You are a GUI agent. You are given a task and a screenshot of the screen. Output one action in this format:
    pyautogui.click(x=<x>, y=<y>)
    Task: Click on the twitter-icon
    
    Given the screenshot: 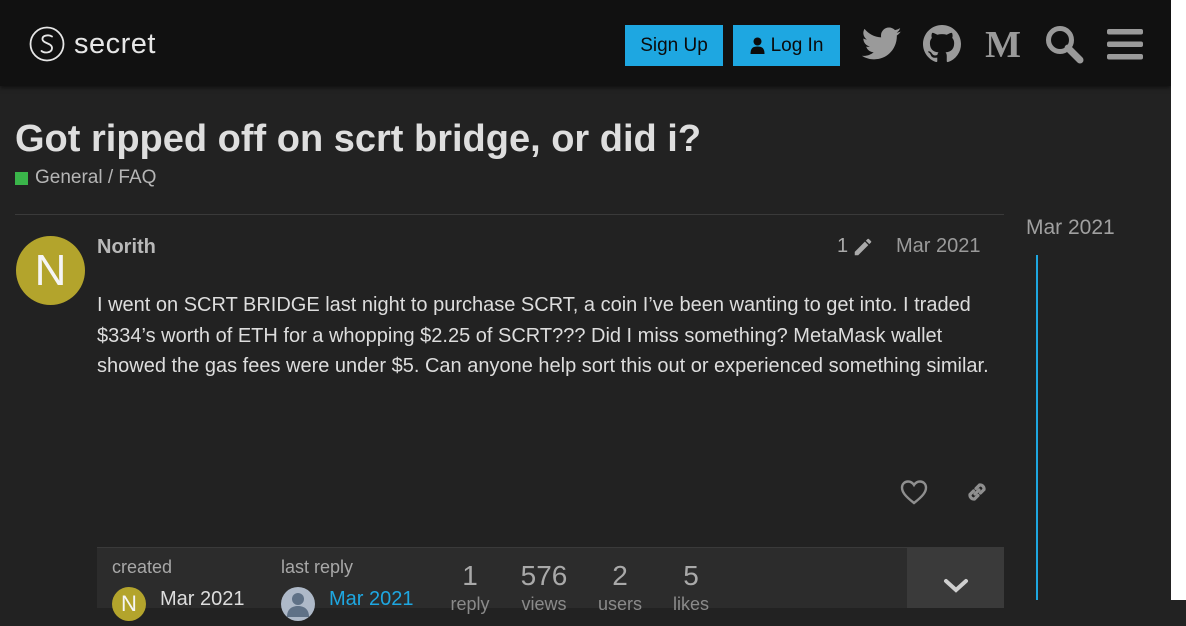 What is the action you would take?
    pyautogui.click(x=882, y=43)
    